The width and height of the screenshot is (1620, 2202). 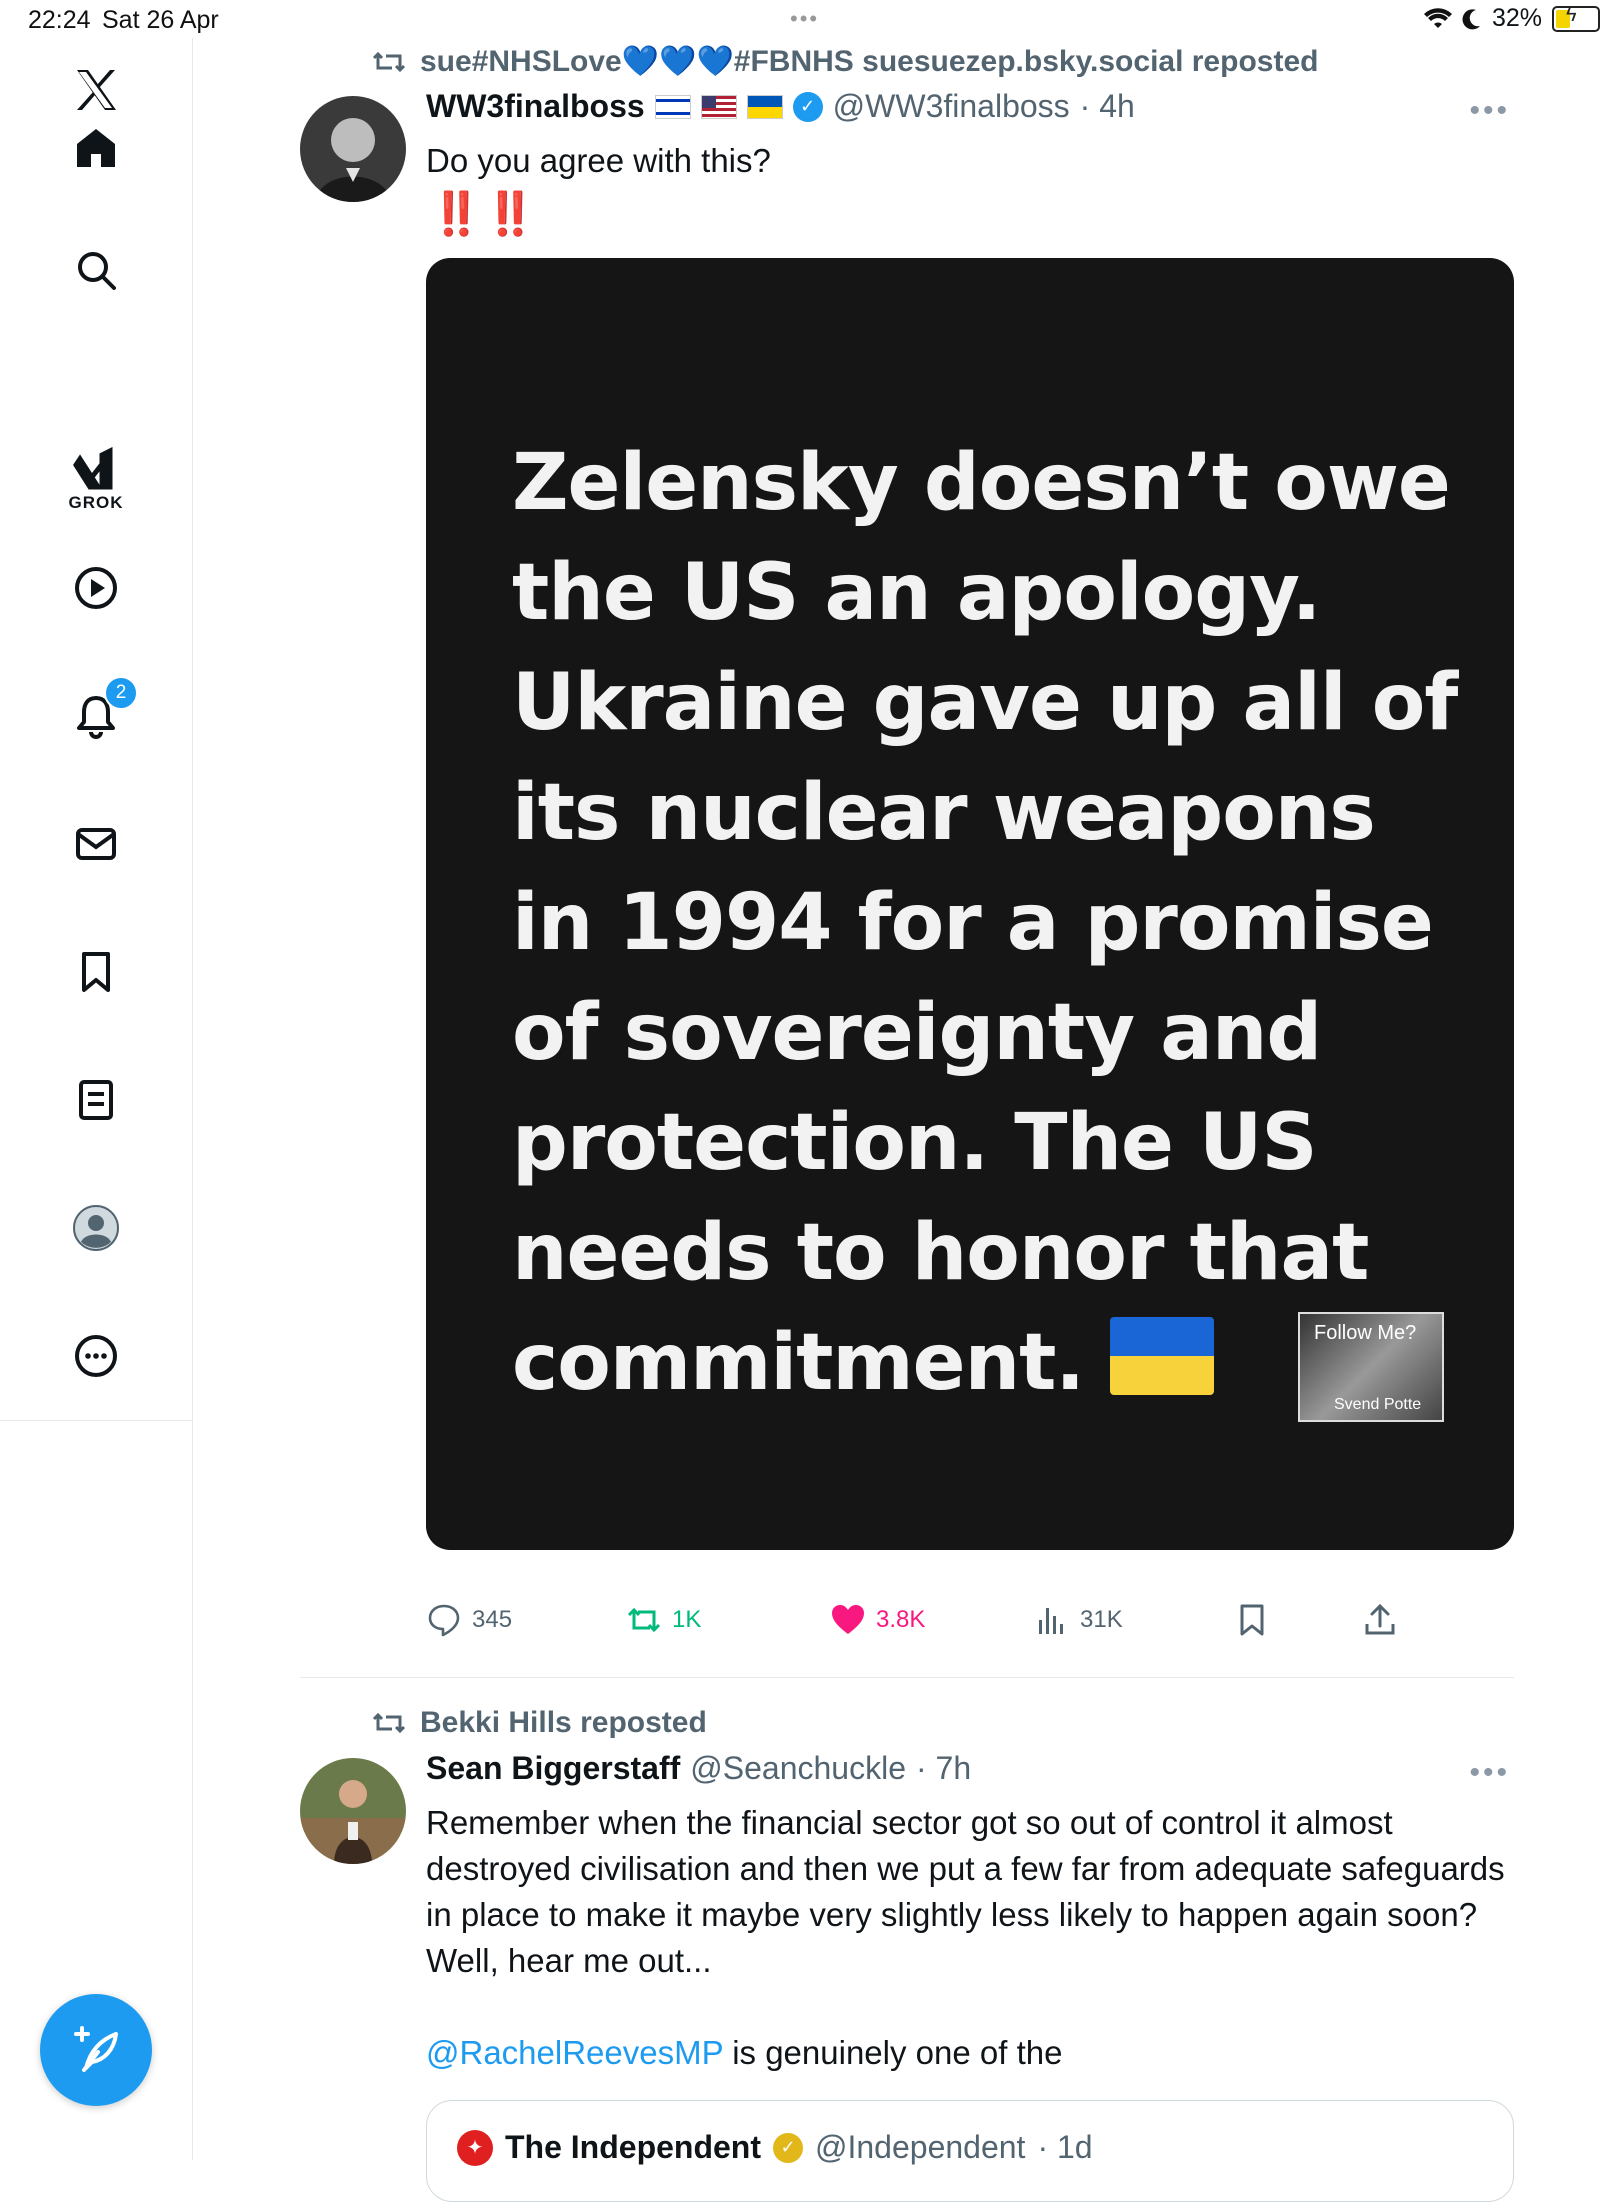 What do you see at coordinates (574, 2052) in the screenshot?
I see `mention-link: @RachelReevesMP` at bounding box center [574, 2052].